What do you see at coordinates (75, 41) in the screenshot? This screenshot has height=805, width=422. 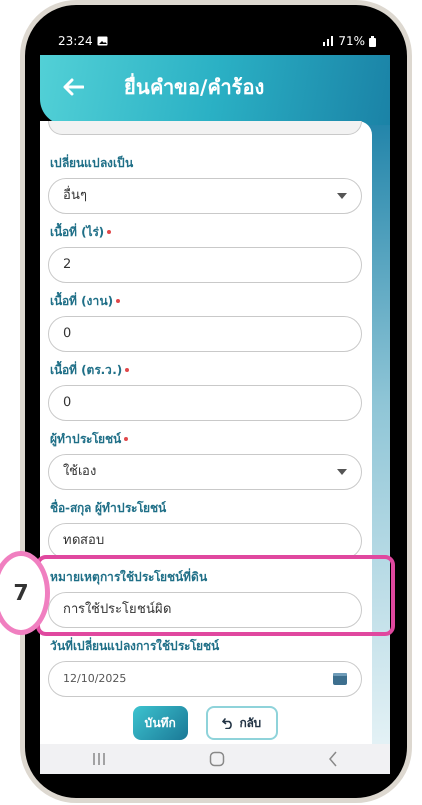 I see `status-time: 23:24` at bounding box center [75, 41].